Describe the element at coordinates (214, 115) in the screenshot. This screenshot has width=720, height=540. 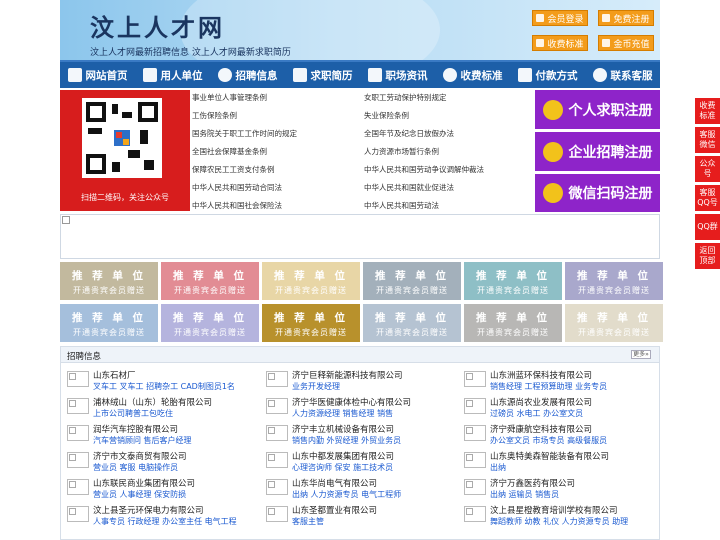
I see `law-link: 工伤保险条例` at that location.